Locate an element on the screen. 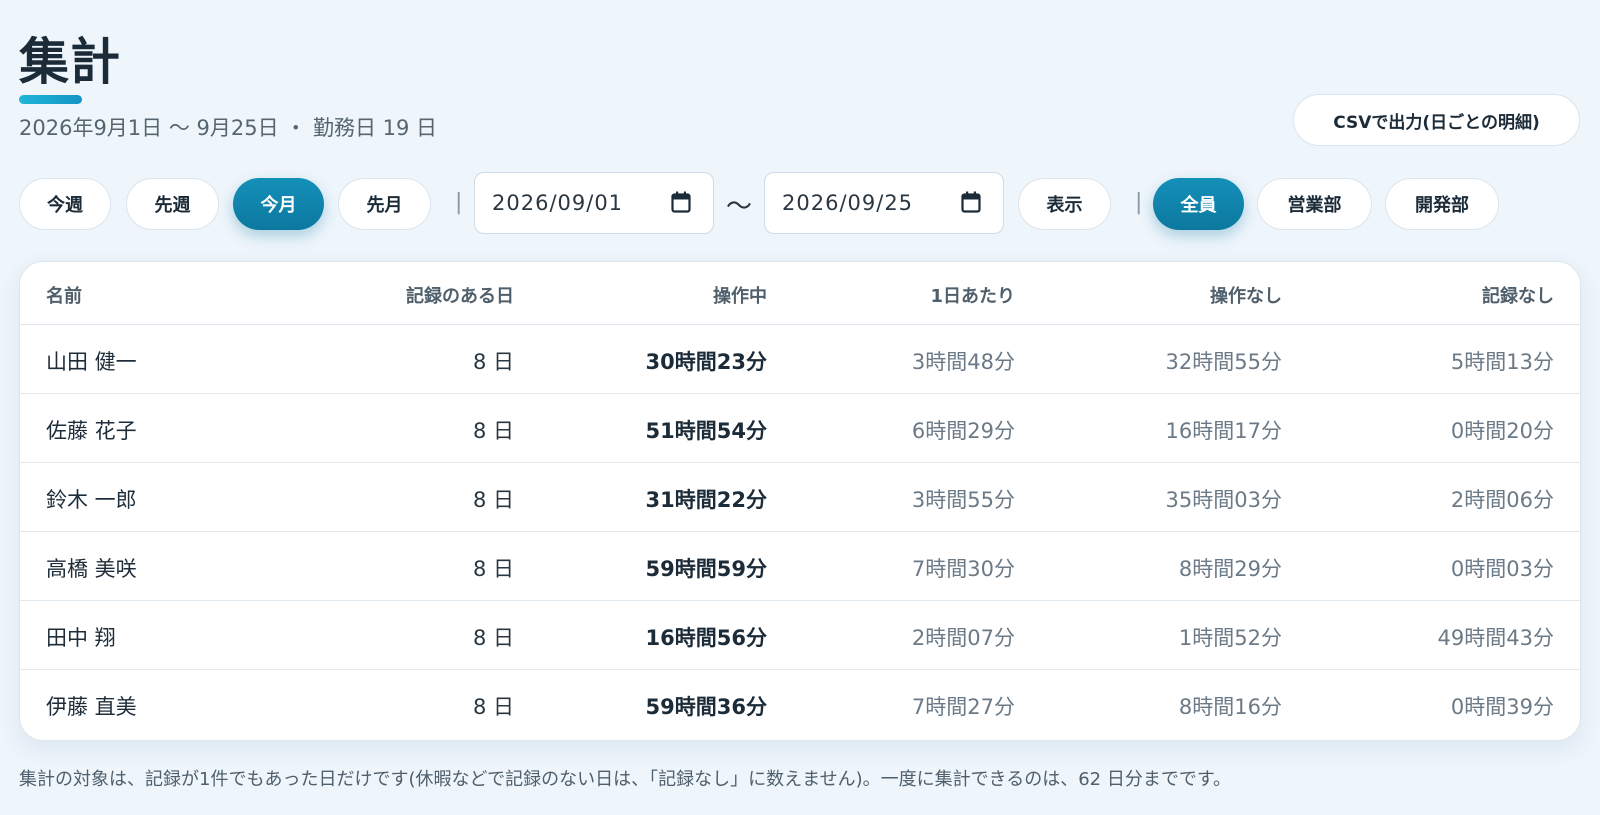 The width and height of the screenshot is (1600, 815). cell-per-day: 3時間48分 is located at coordinates (963, 362).